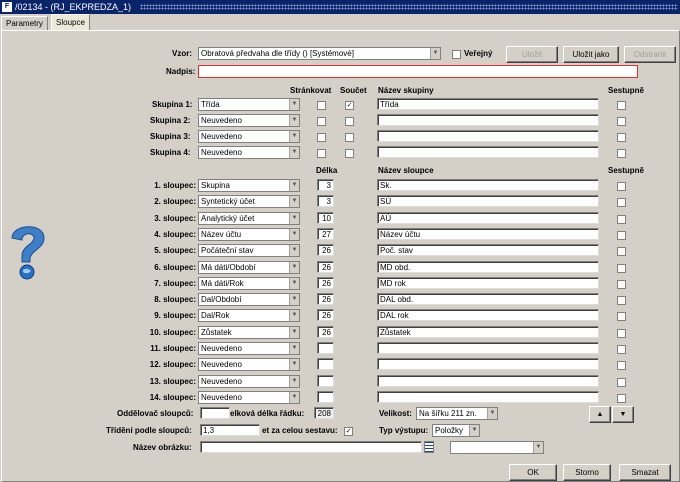 This screenshot has height=482, width=680. What do you see at coordinates (488, 185) in the screenshot?
I see `column-name-input: Sk.` at bounding box center [488, 185].